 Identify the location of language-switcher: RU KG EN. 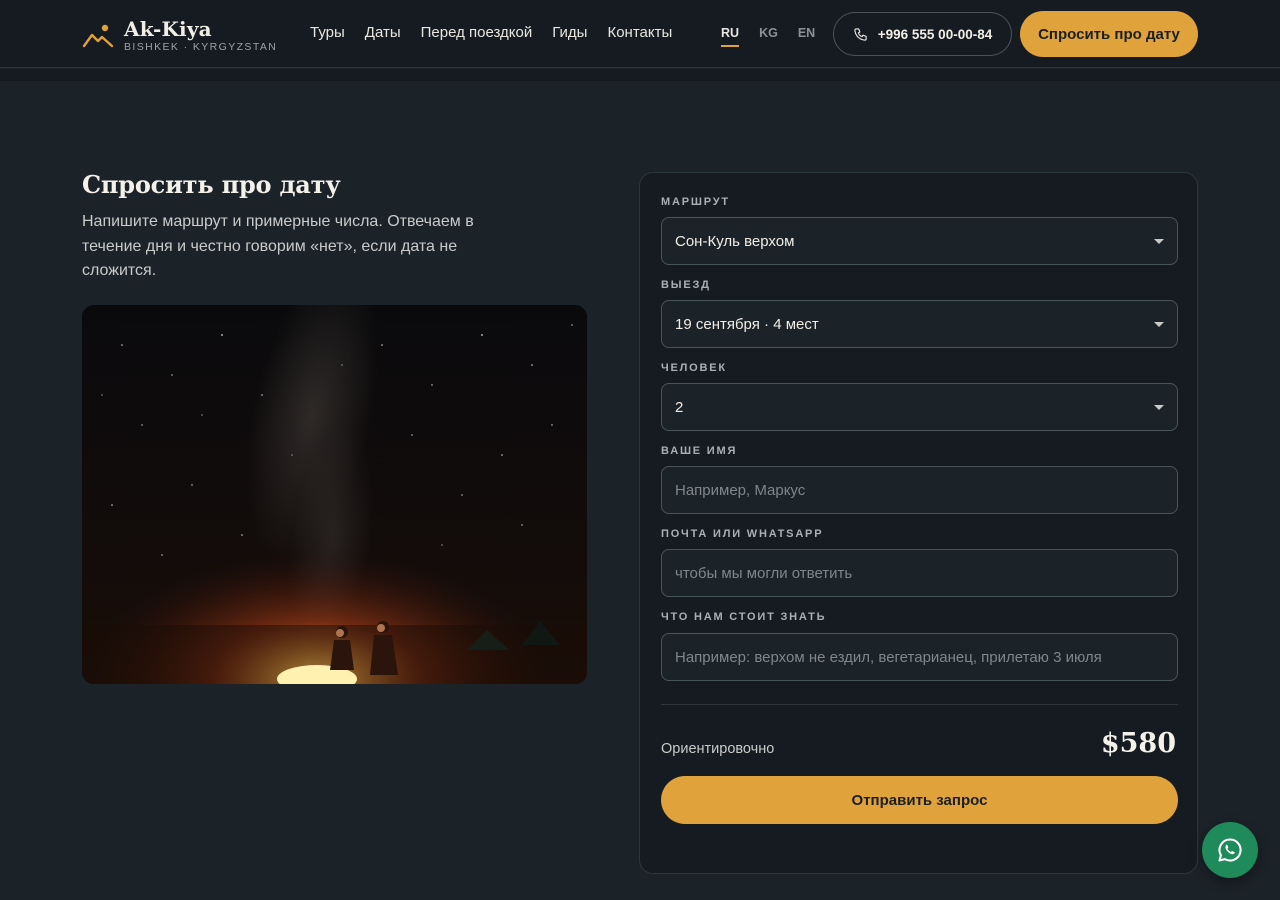
(768, 35).